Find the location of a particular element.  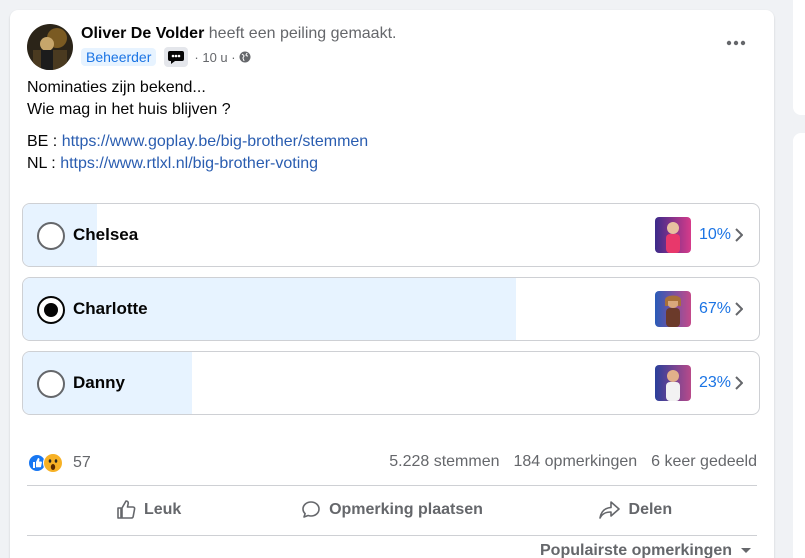

share-button: Delen is located at coordinates (635, 510).